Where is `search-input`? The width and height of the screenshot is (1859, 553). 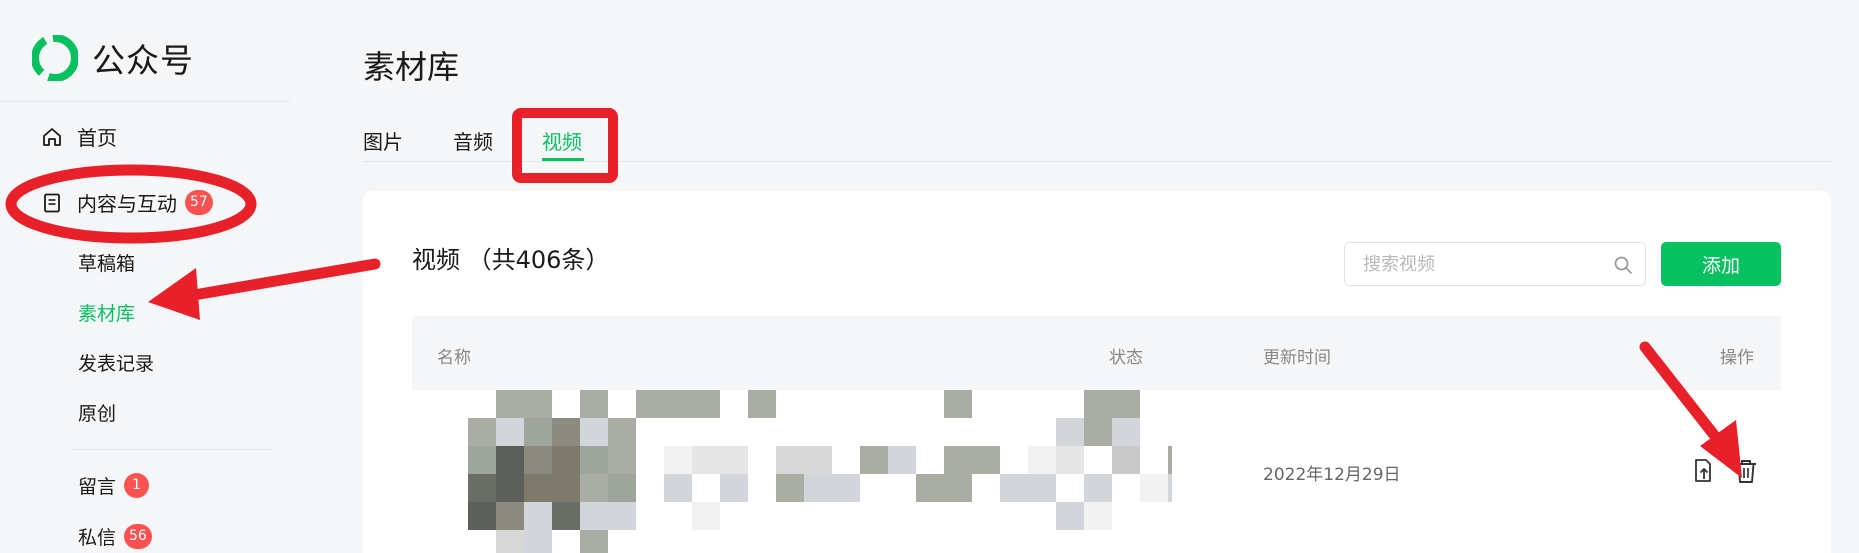 search-input is located at coordinates (1470, 264).